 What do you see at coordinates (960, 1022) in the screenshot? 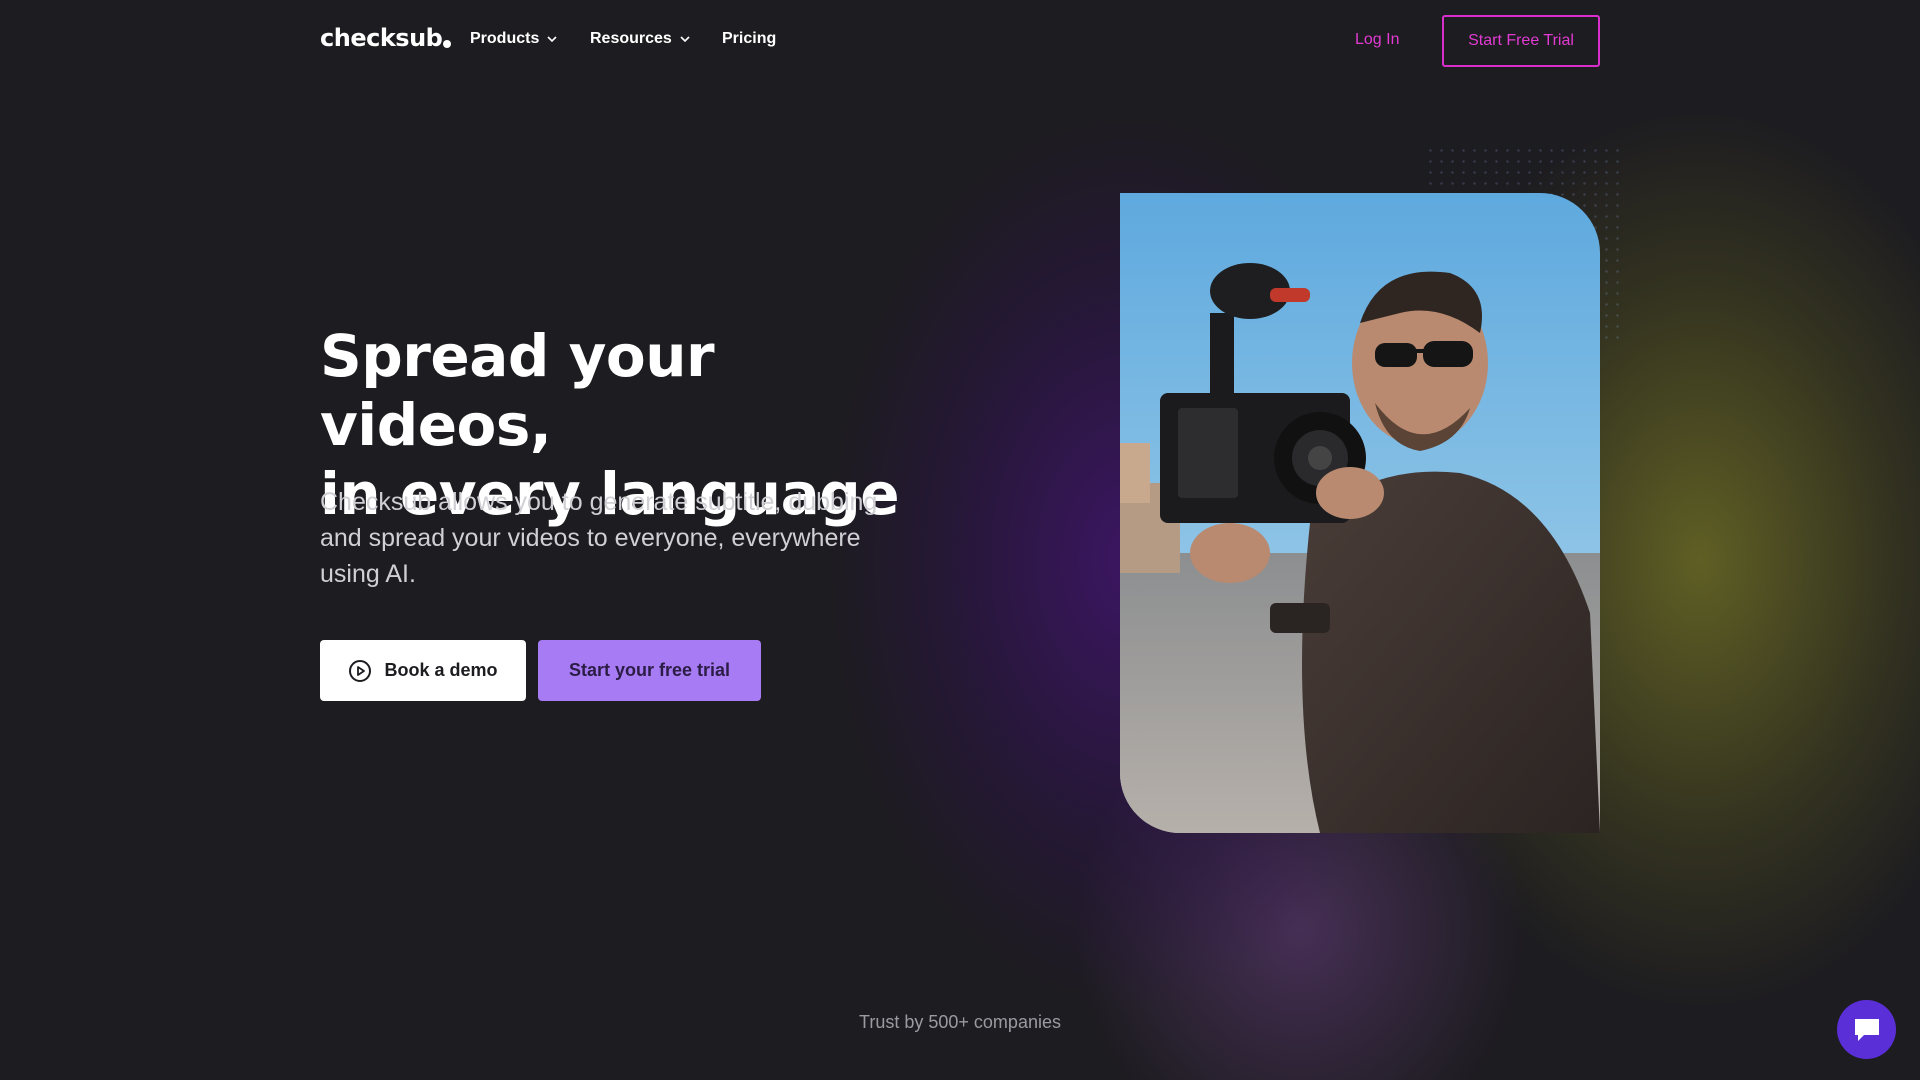
I see `trust-text: Trust by 500+ companies` at bounding box center [960, 1022].